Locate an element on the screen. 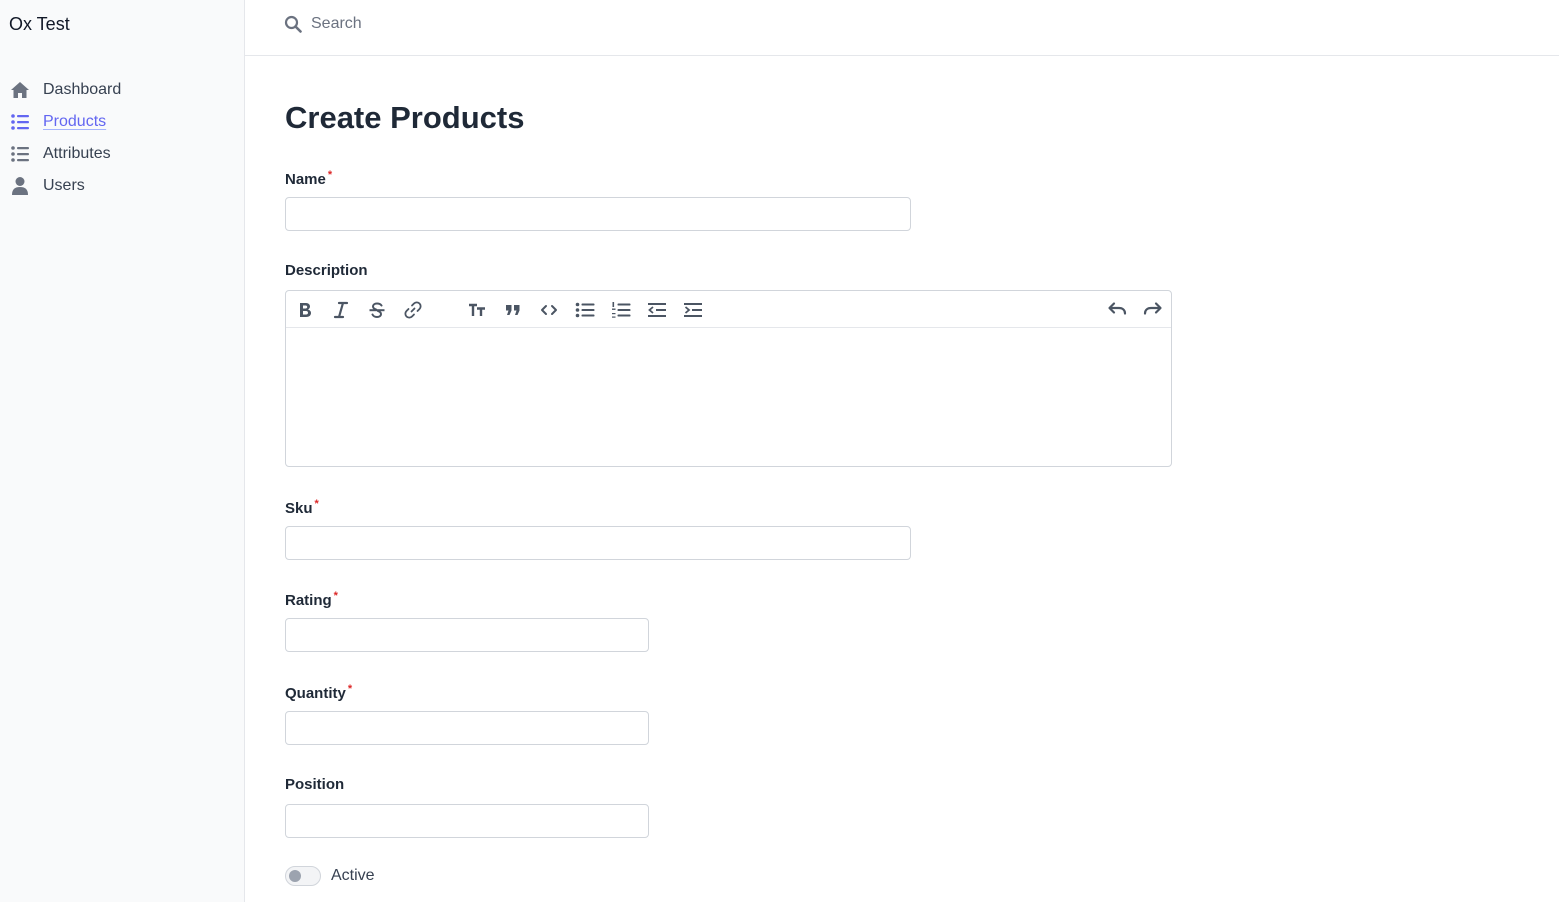 The height and width of the screenshot is (902, 1559). sku-label: Sku * is located at coordinates (302, 507).